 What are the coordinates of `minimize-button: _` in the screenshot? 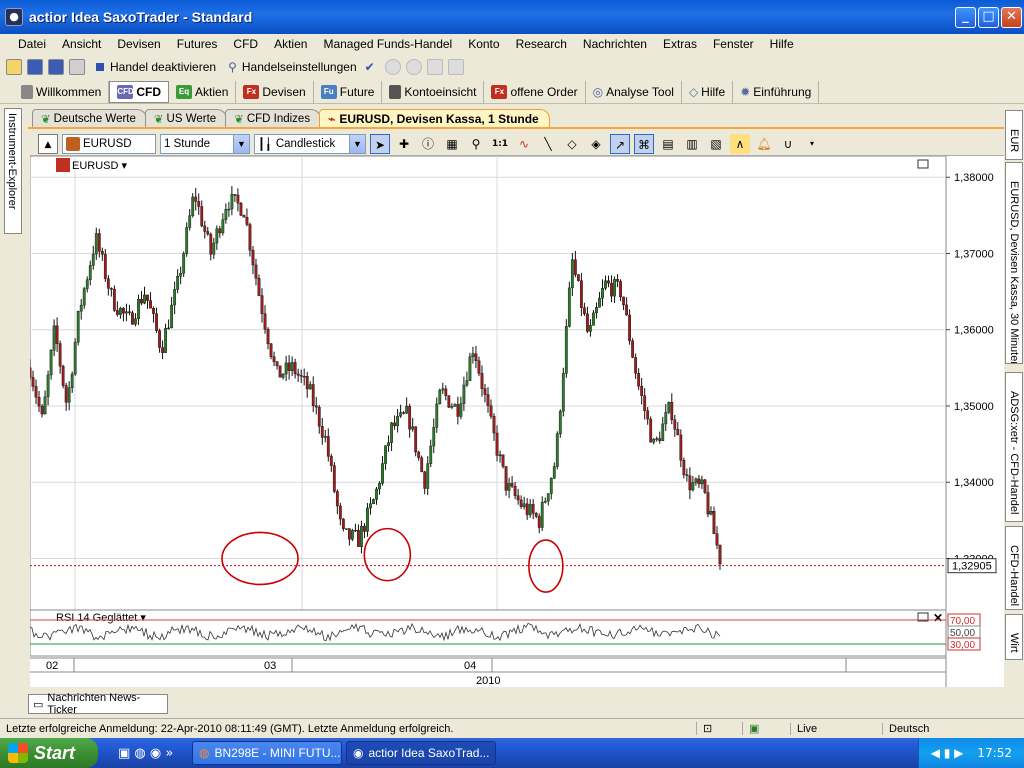 It's located at (965, 17).